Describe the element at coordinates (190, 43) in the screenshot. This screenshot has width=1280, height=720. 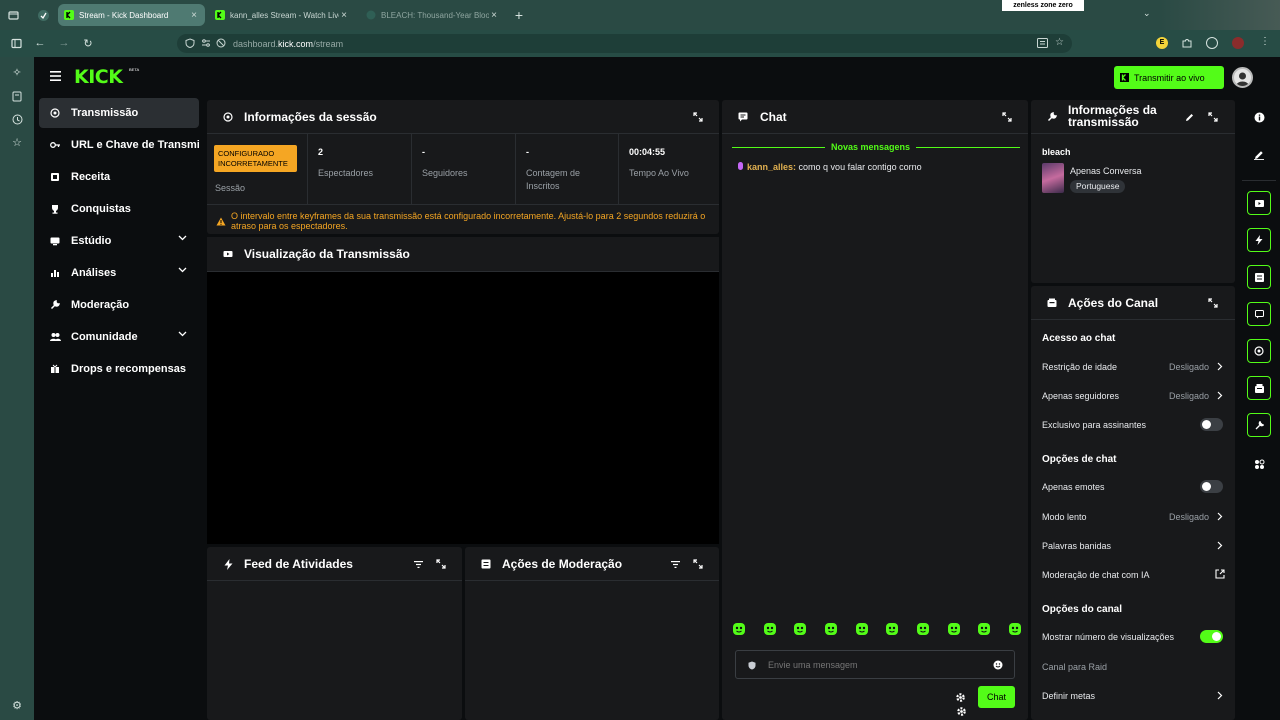
I see `security-icon` at that location.